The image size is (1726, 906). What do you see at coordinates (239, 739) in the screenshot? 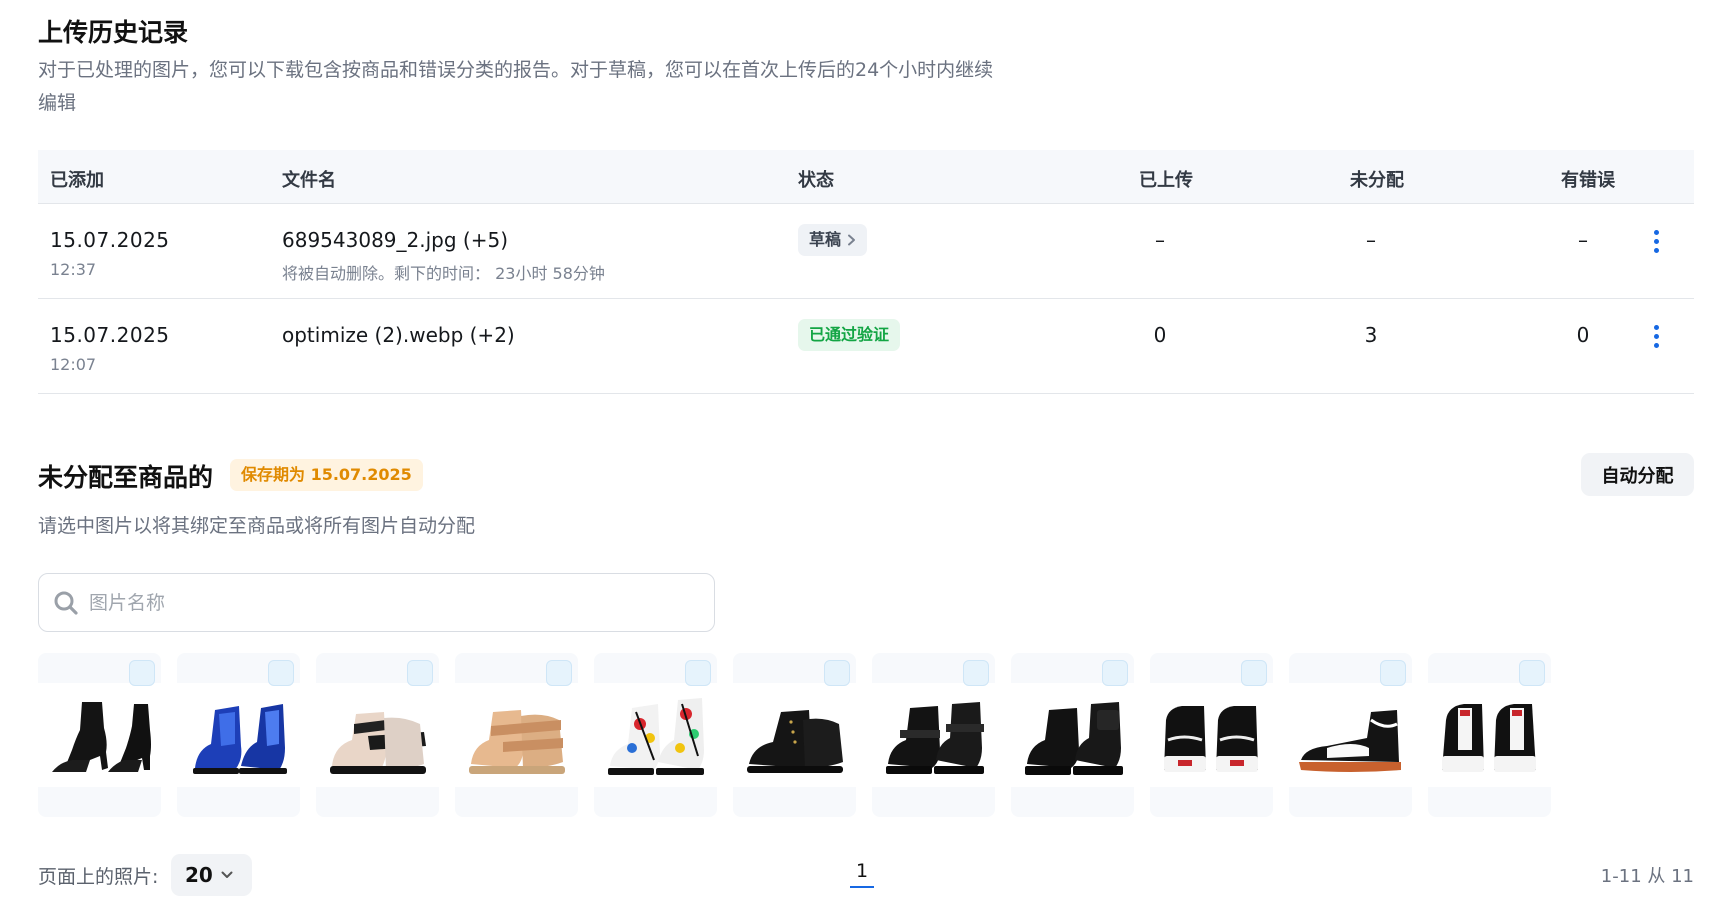
I see `blue-metallic-boot-icon` at bounding box center [239, 739].